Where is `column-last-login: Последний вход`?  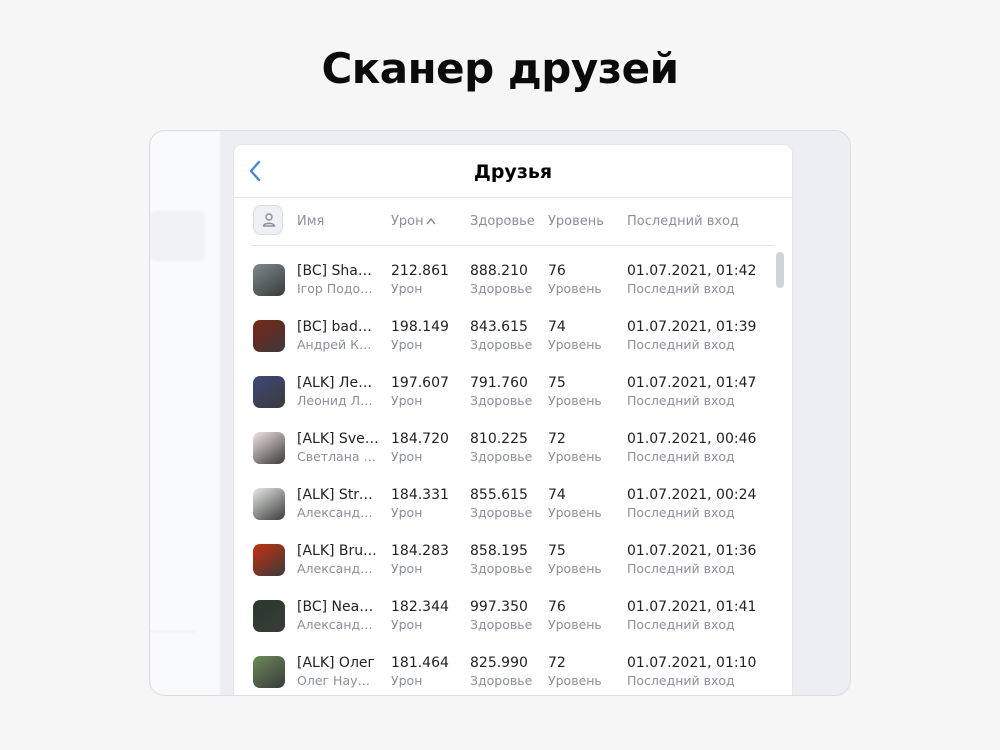
column-last-login: Последний вход is located at coordinates (683, 221).